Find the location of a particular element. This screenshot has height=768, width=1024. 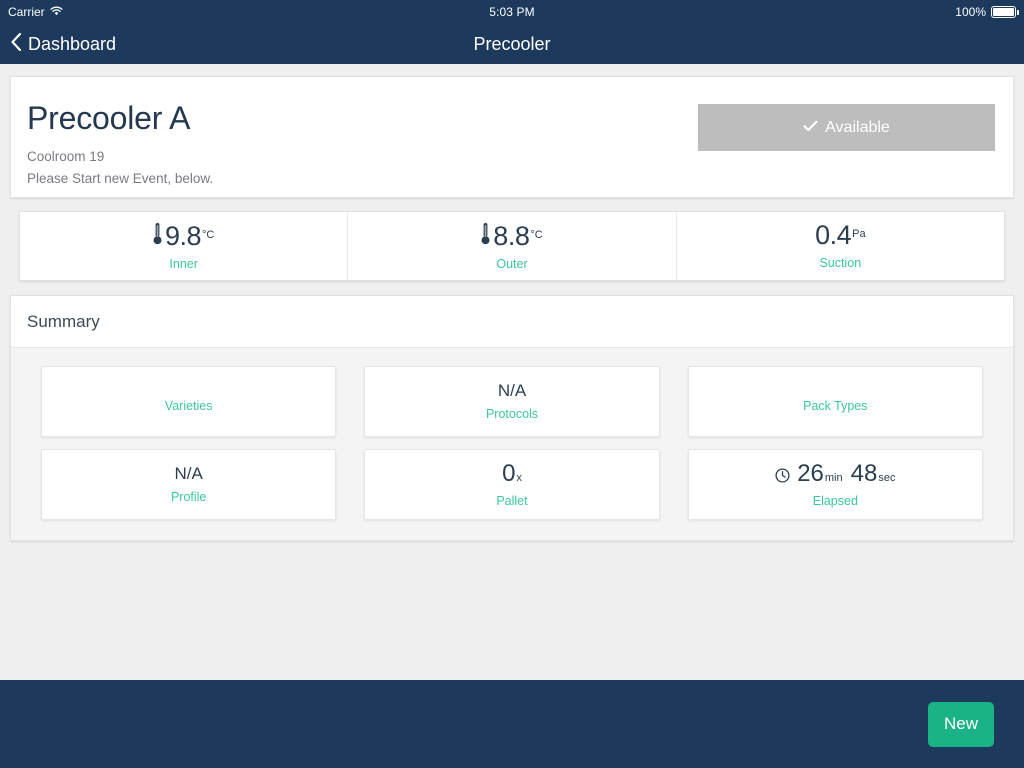

summary-tile-pallet-unit: x is located at coordinates (519, 477).